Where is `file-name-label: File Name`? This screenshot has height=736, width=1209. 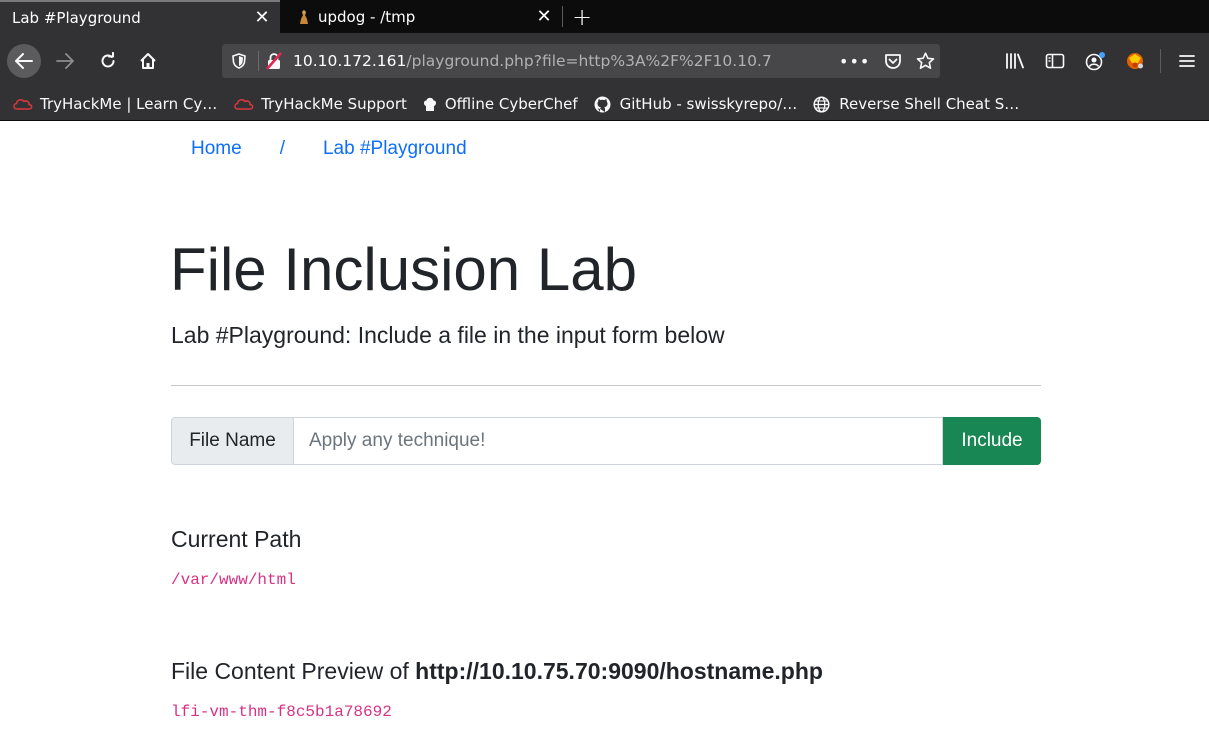
file-name-label: File Name is located at coordinates (232, 441).